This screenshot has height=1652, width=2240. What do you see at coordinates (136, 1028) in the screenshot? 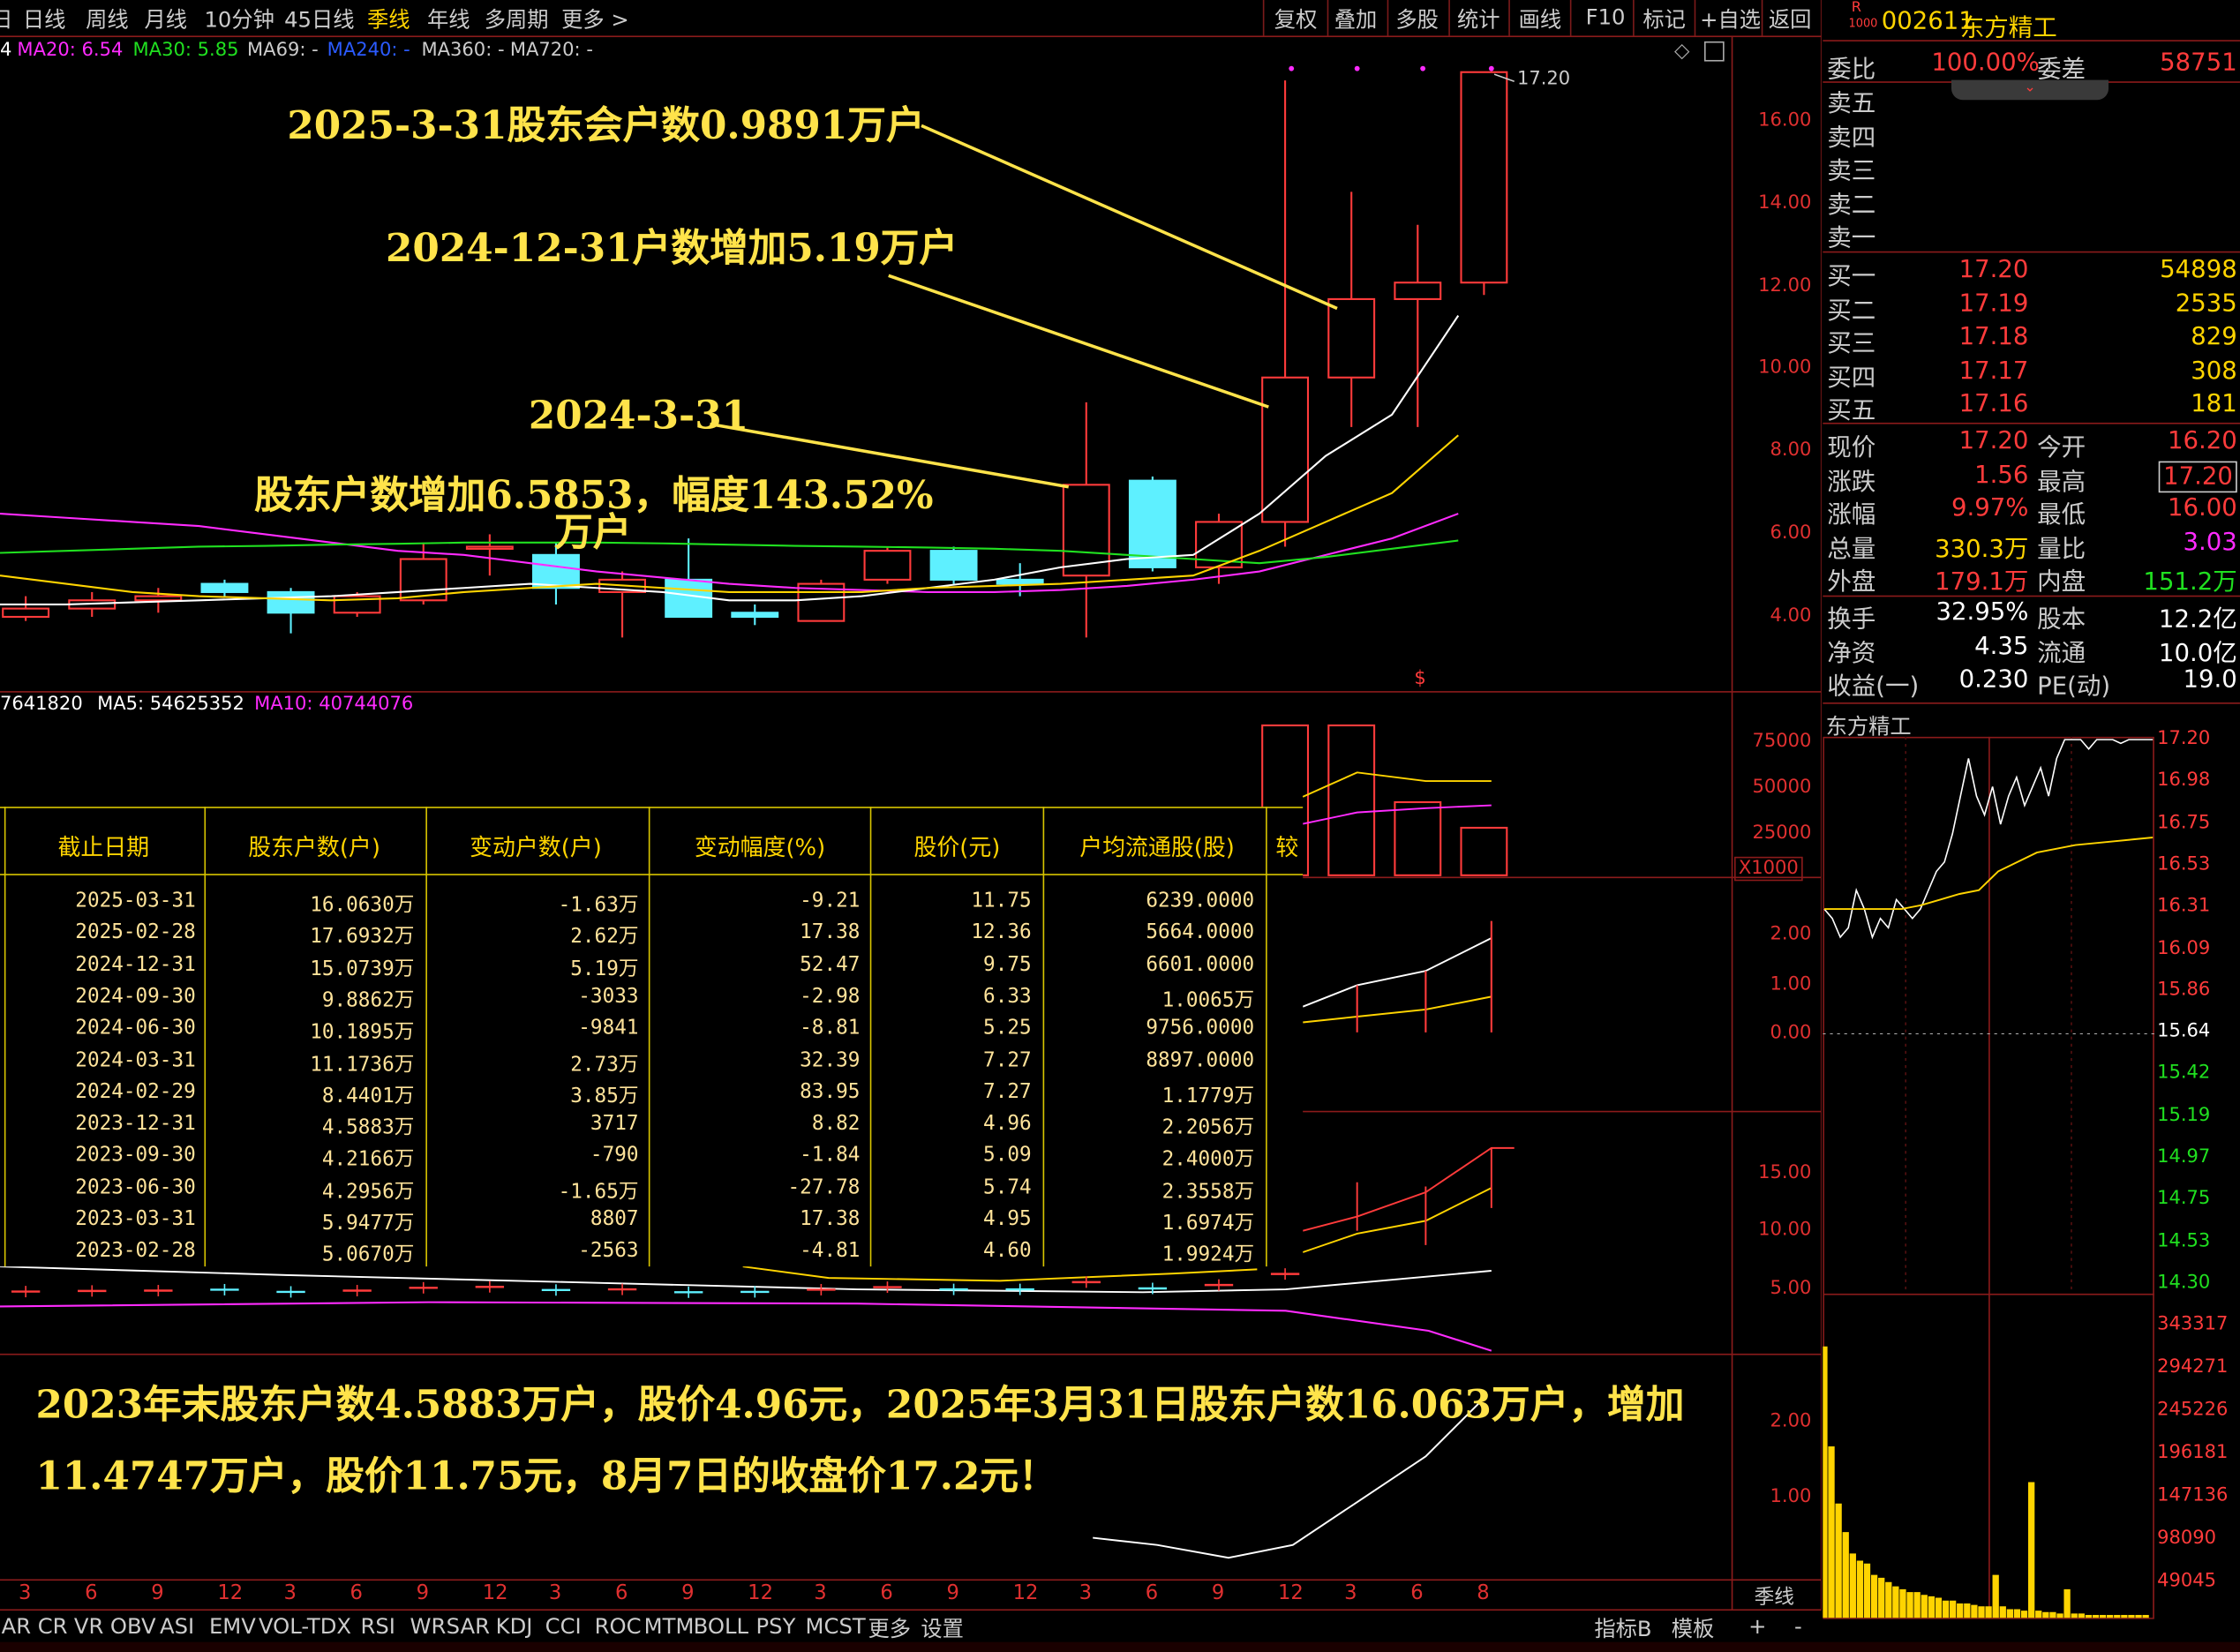
I see `table-cell: 2024-06-30` at bounding box center [136, 1028].